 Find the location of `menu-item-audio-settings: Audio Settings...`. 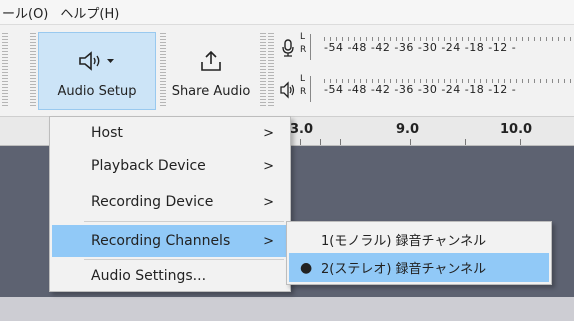

menu-item-audio-settings: Audio Settings... is located at coordinates (170, 276).